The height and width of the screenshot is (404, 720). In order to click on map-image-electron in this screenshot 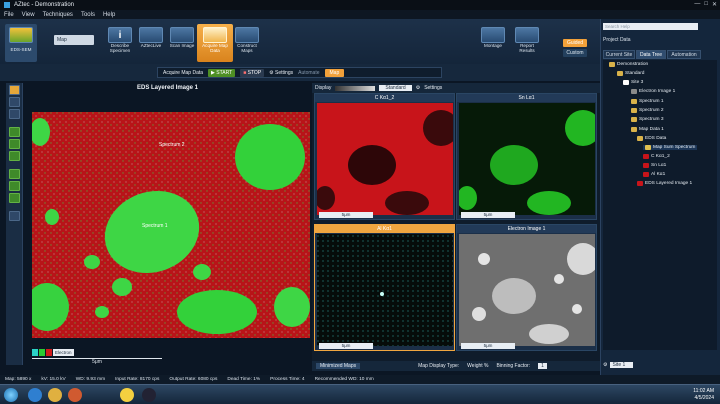, I will do `click(527, 290)`.